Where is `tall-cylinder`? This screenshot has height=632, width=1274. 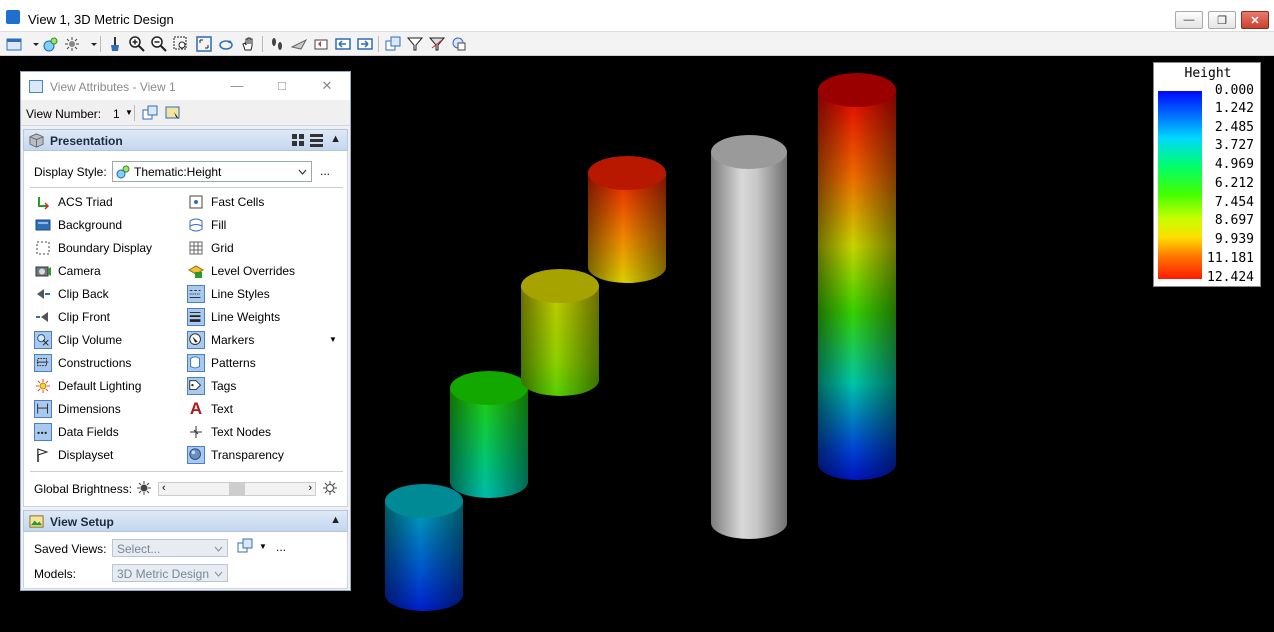 tall-cylinder is located at coordinates (857, 277).